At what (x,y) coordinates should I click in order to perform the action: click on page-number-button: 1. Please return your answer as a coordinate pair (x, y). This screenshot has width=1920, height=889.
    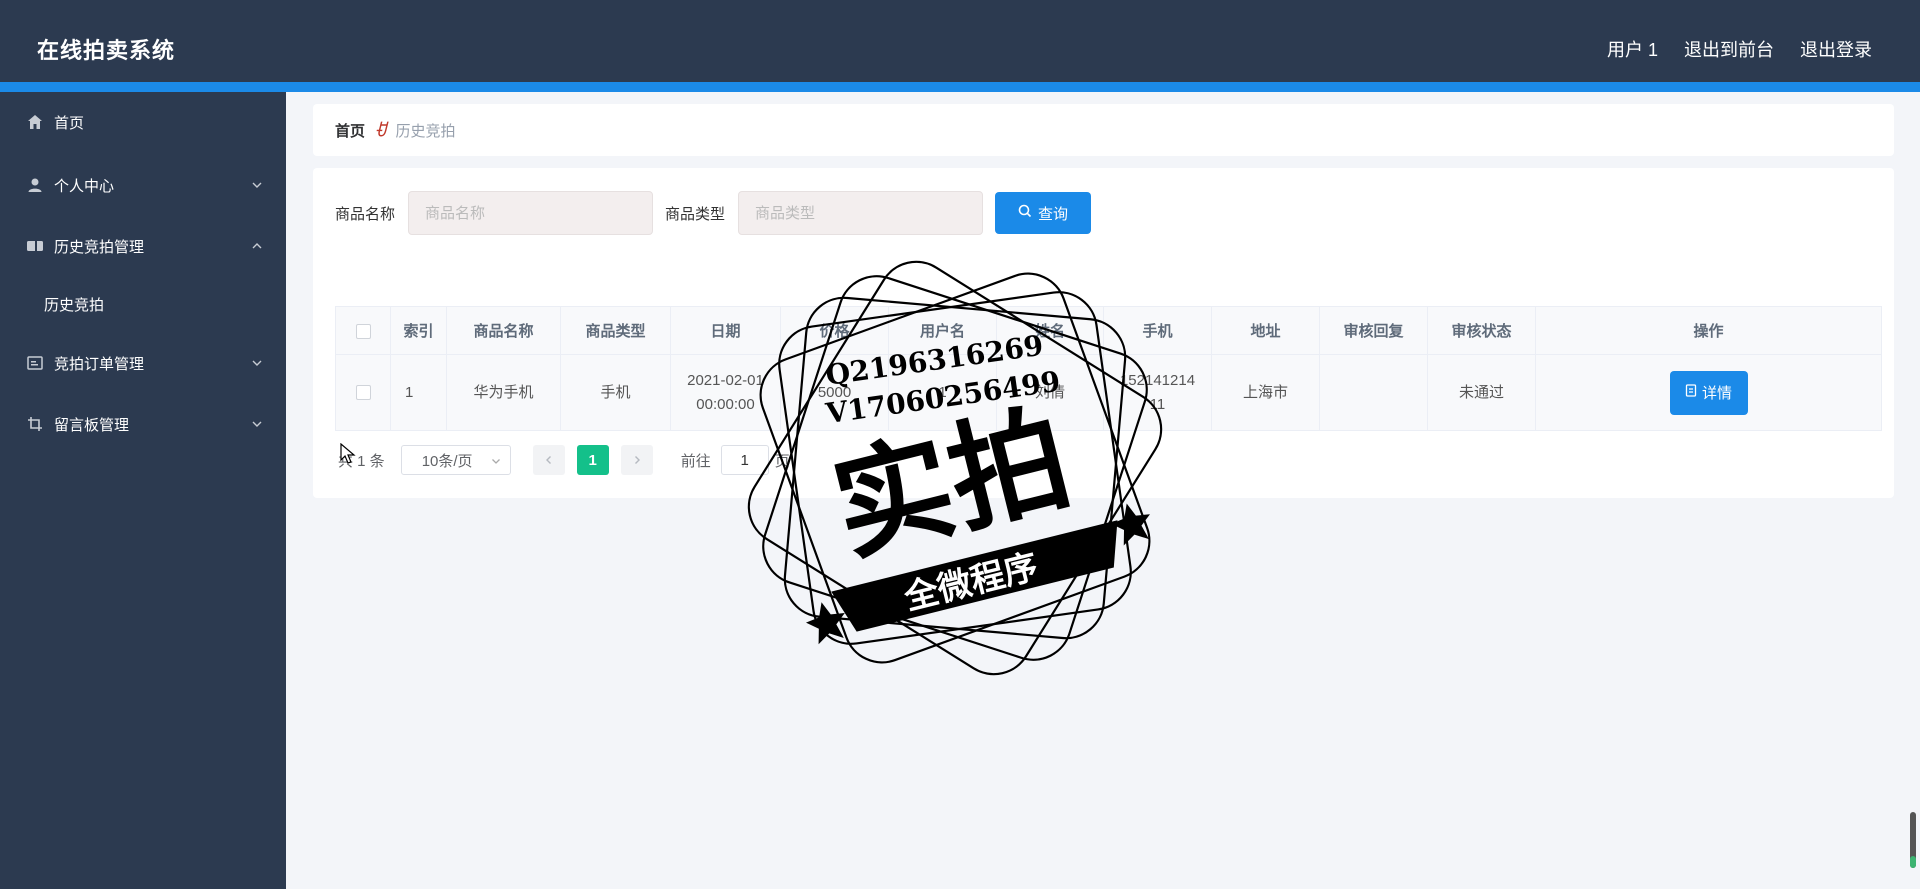
    Looking at the image, I should click on (592, 460).